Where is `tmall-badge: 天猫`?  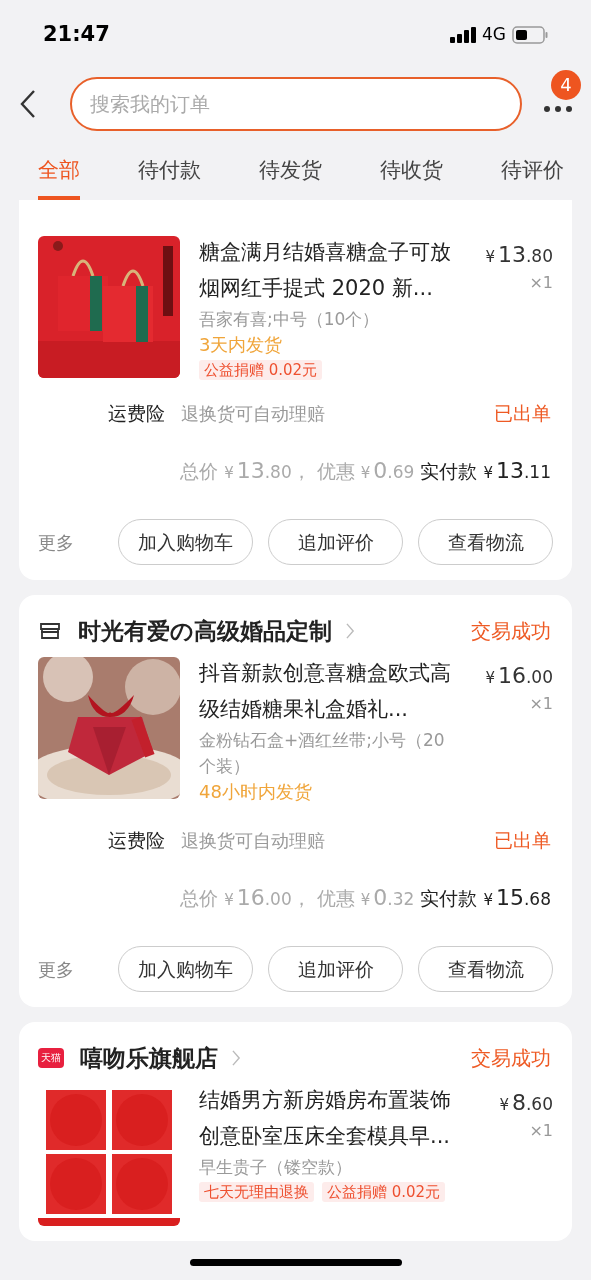 tmall-badge: 天猫 is located at coordinates (51, 1058).